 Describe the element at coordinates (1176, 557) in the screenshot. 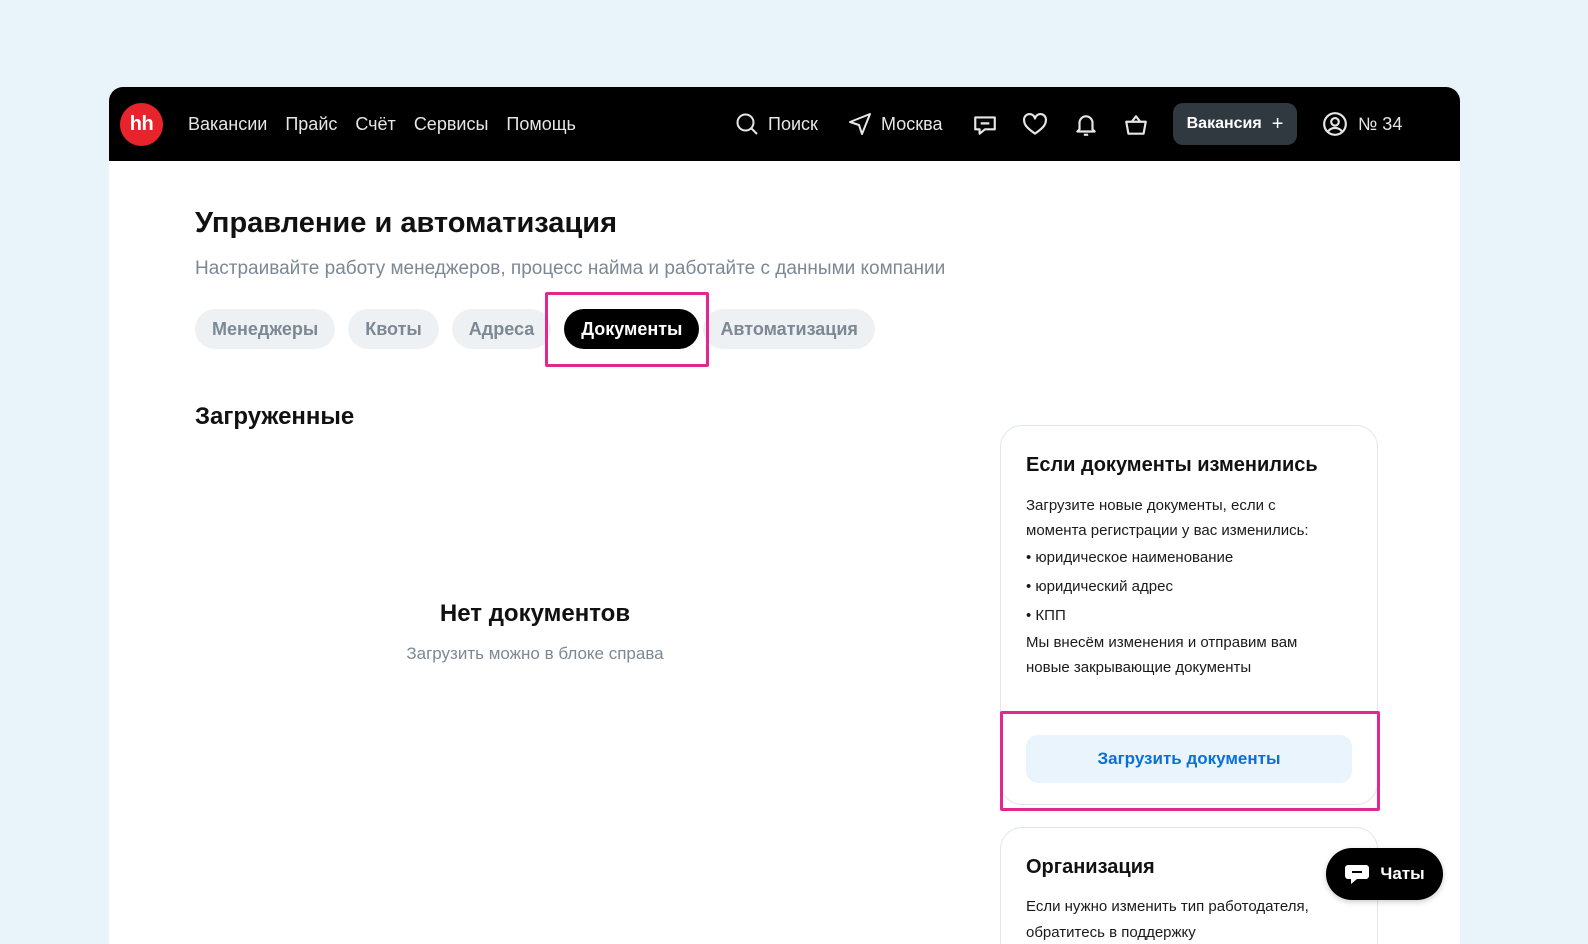

I see `list-item: юридическое наименование` at that location.